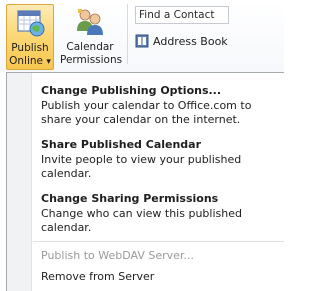  Describe the element at coordinates (30, 61) in the screenshot. I see `publish-label-2: Online ▾` at that location.